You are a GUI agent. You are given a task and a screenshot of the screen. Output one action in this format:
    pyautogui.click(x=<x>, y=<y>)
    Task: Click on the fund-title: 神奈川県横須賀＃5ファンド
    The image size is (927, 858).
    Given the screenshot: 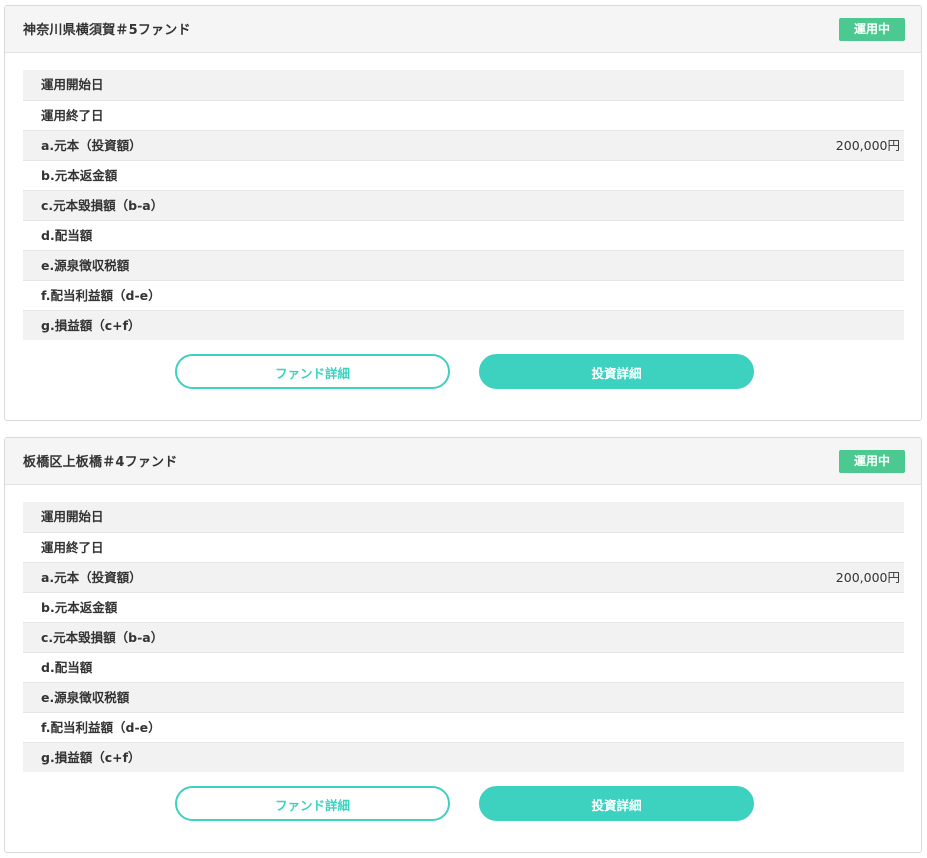 What is the action you would take?
    pyautogui.click(x=107, y=30)
    